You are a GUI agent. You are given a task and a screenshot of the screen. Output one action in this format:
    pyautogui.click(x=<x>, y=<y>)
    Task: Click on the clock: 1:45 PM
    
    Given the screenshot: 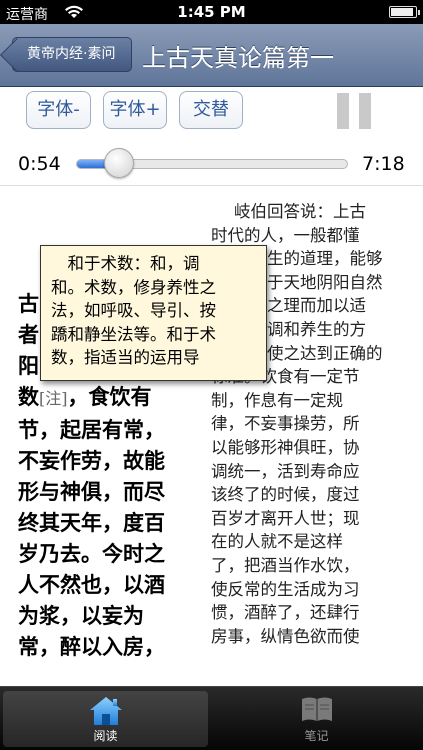 What is the action you would take?
    pyautogui.click(x=211, y=12)
    